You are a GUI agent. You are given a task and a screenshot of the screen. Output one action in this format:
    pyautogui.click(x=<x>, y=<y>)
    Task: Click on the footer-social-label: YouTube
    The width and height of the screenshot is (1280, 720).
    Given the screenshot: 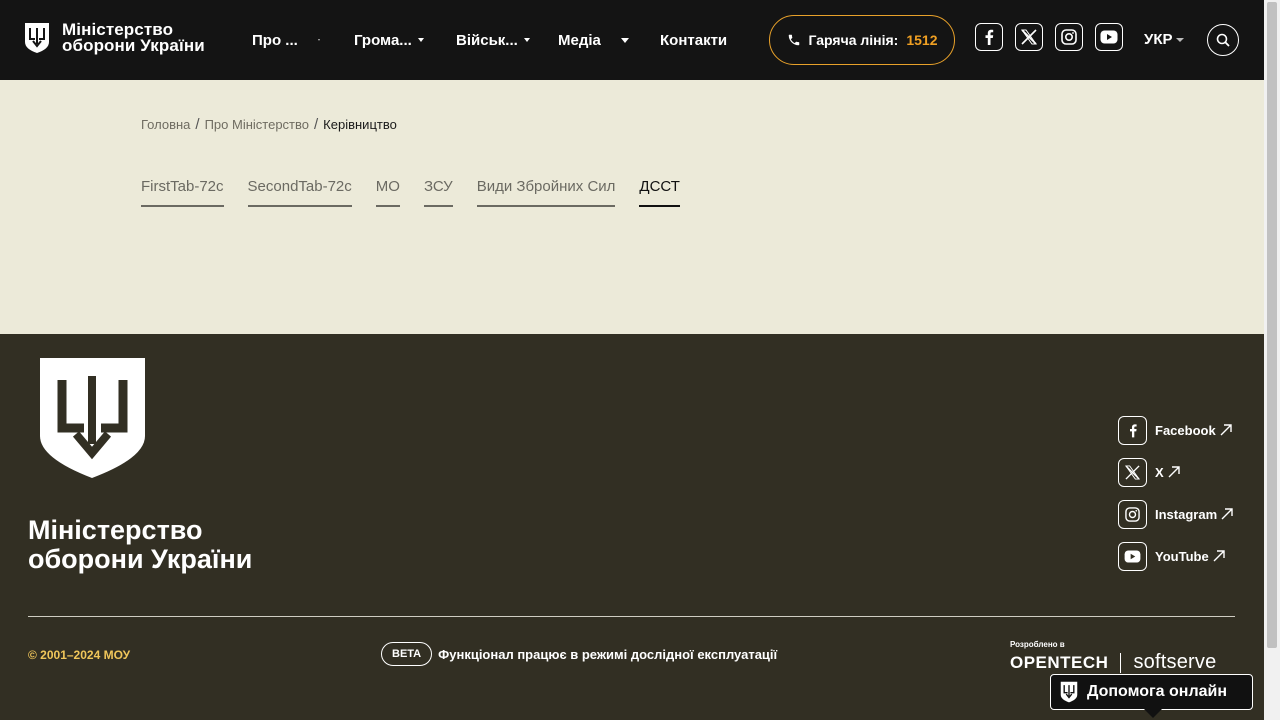 What is the action you would take?
    pyautogui.click(x=1182, y=556)
    